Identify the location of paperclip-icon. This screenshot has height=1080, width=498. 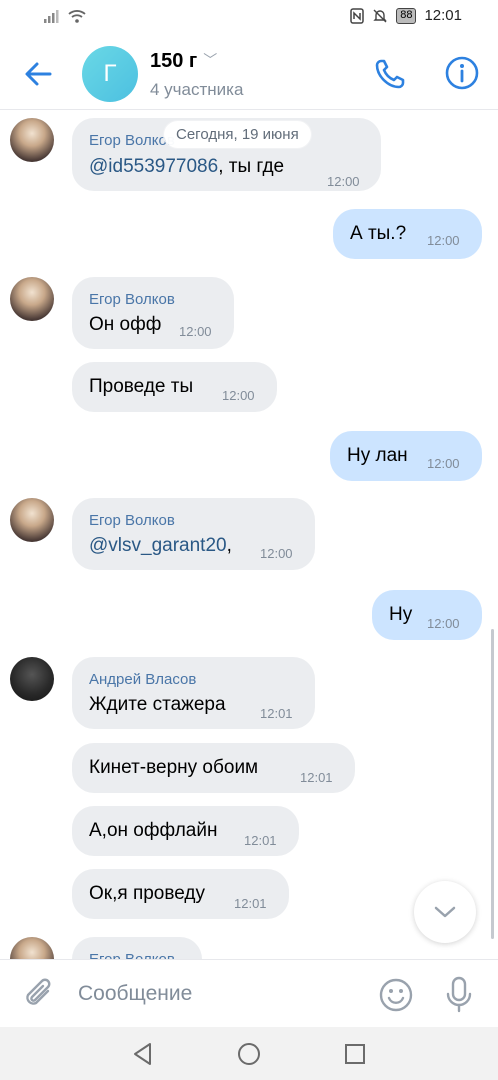
(39, 994).